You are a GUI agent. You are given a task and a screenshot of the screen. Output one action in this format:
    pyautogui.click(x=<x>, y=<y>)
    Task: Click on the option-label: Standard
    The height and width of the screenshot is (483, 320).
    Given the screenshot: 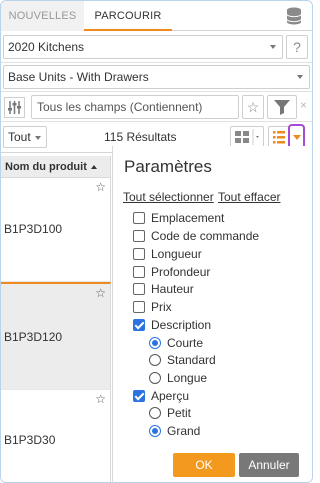 What is the action you would take?
    pyautogui.click(x=191, y=360)
    